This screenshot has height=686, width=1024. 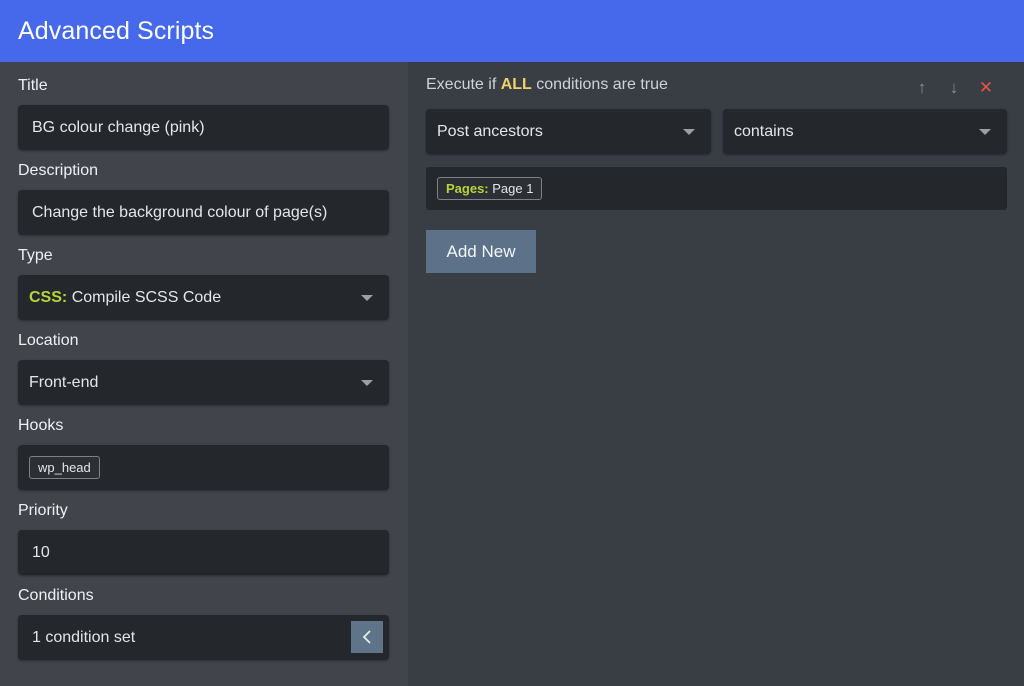 I want to click on description-input: Change the background colour of page(s), so click(x=203, y=212).